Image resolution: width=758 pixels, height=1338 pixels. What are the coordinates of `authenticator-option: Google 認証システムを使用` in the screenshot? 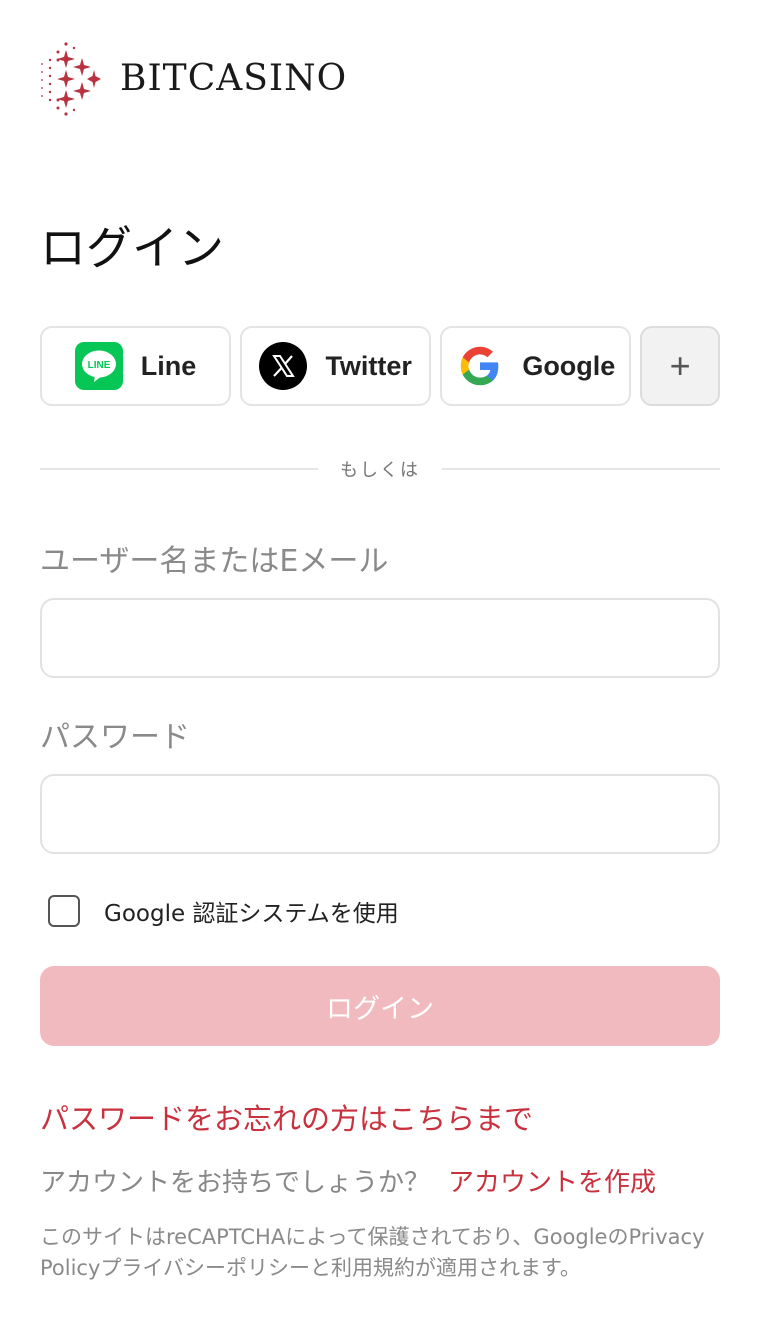 It's located at (223, 911).